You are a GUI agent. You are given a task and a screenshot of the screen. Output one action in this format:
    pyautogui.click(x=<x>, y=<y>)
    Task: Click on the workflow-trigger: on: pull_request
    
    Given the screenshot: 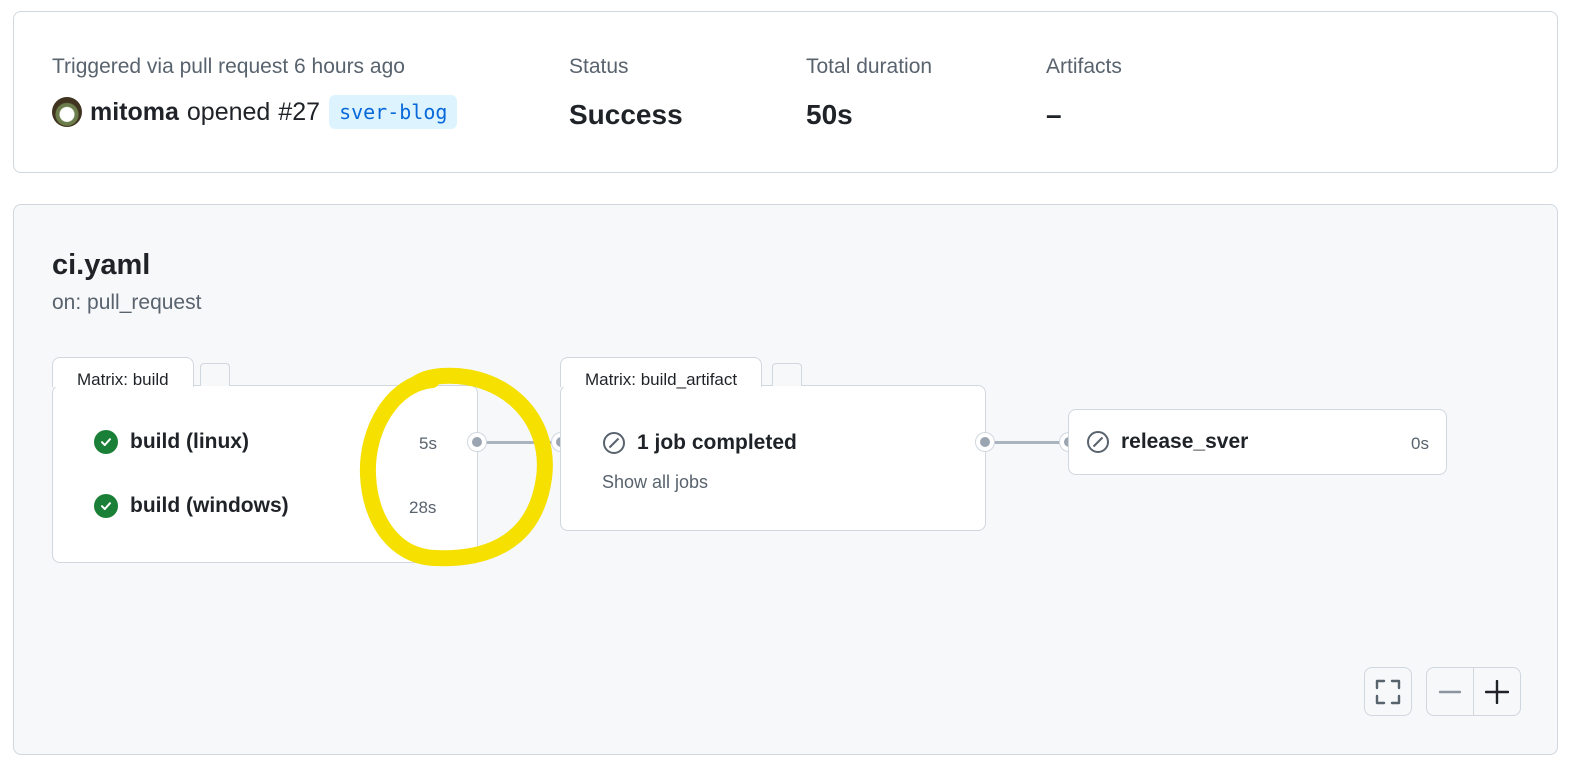 What is the action you would take?
    pyautogui.click(x=127, y=302)
    